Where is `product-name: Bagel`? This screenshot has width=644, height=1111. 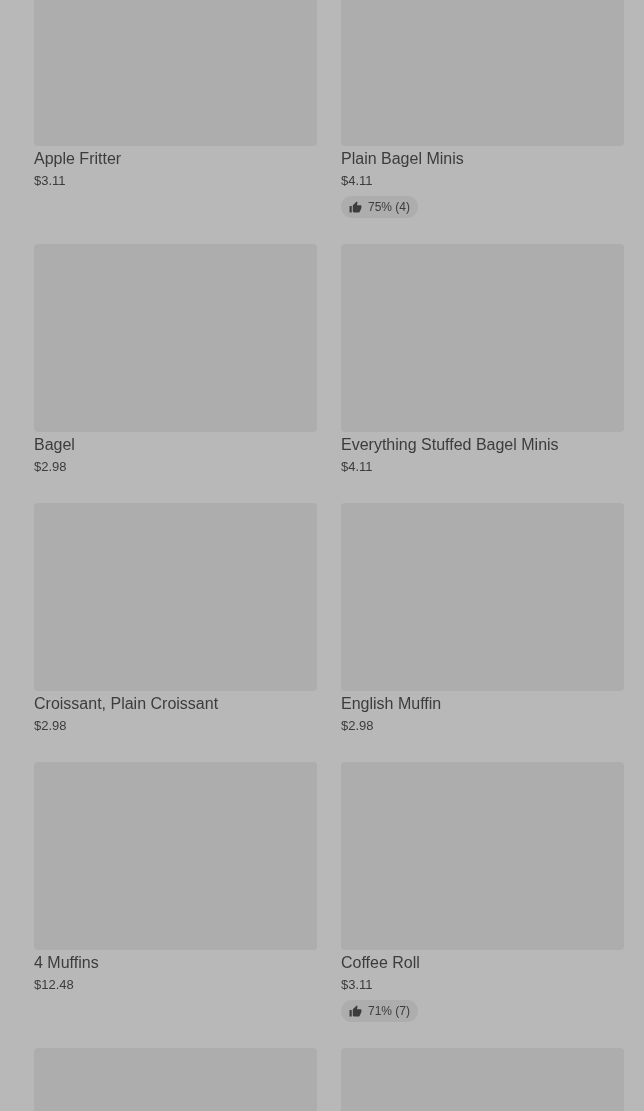
product-name: Bagel is located at coordinates (54, 445).